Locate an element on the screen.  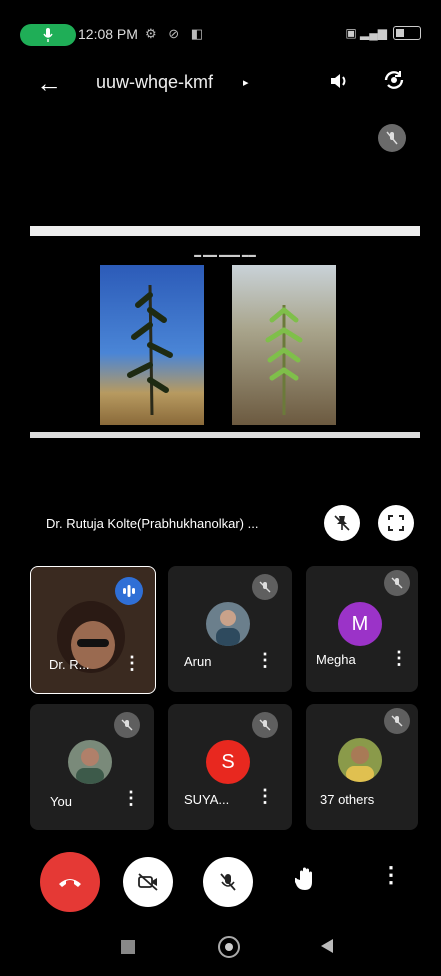
more-options-button: ⋮ is located at coordinates (391, 875).